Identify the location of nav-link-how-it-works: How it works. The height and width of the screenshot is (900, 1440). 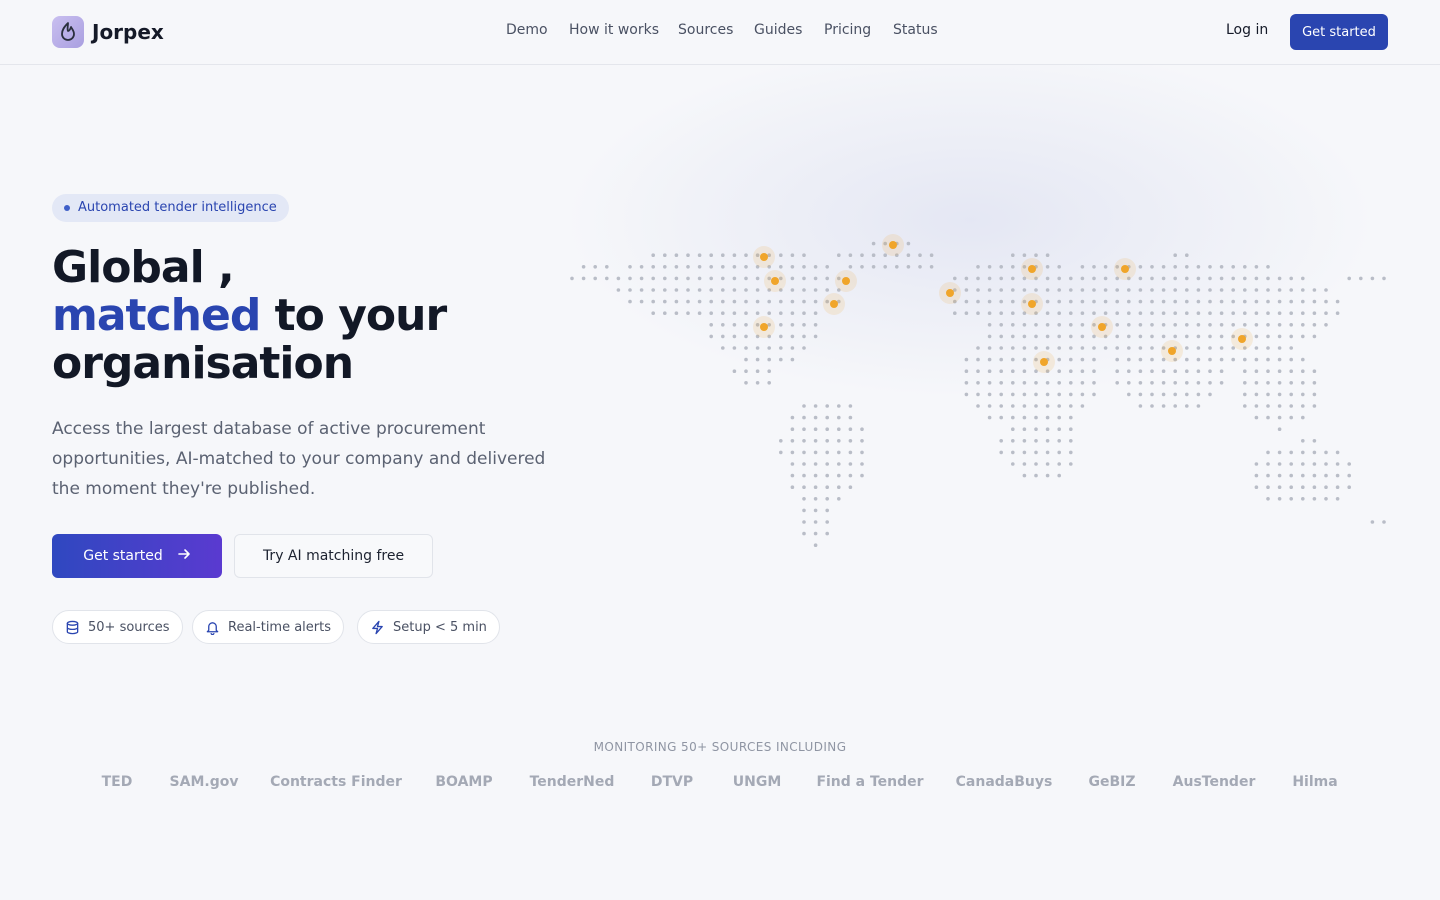
(614, 30).